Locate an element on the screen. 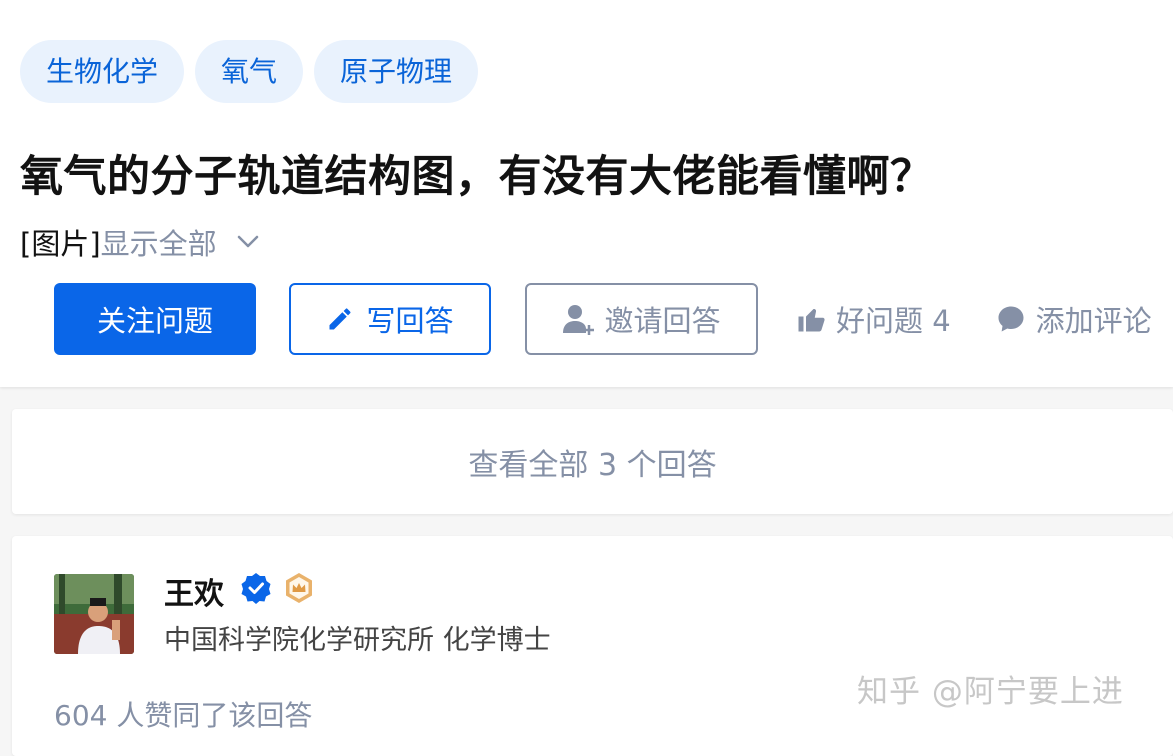 This screenshot has height=756, width=1173. topic-tag: 氧气 is located at coordinates (249, 71).